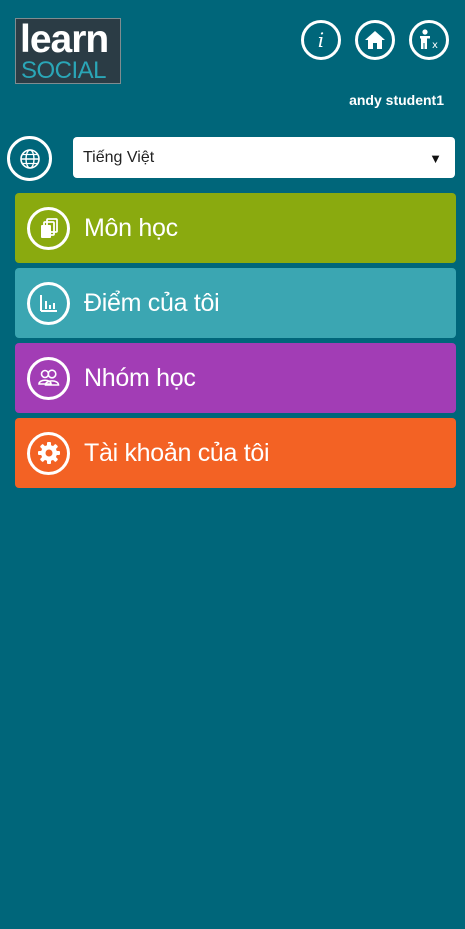 The width and height of the screenshot is (465, 929). I want to click on menu-item-study-groups: Nhóm học, so click(235, 378).